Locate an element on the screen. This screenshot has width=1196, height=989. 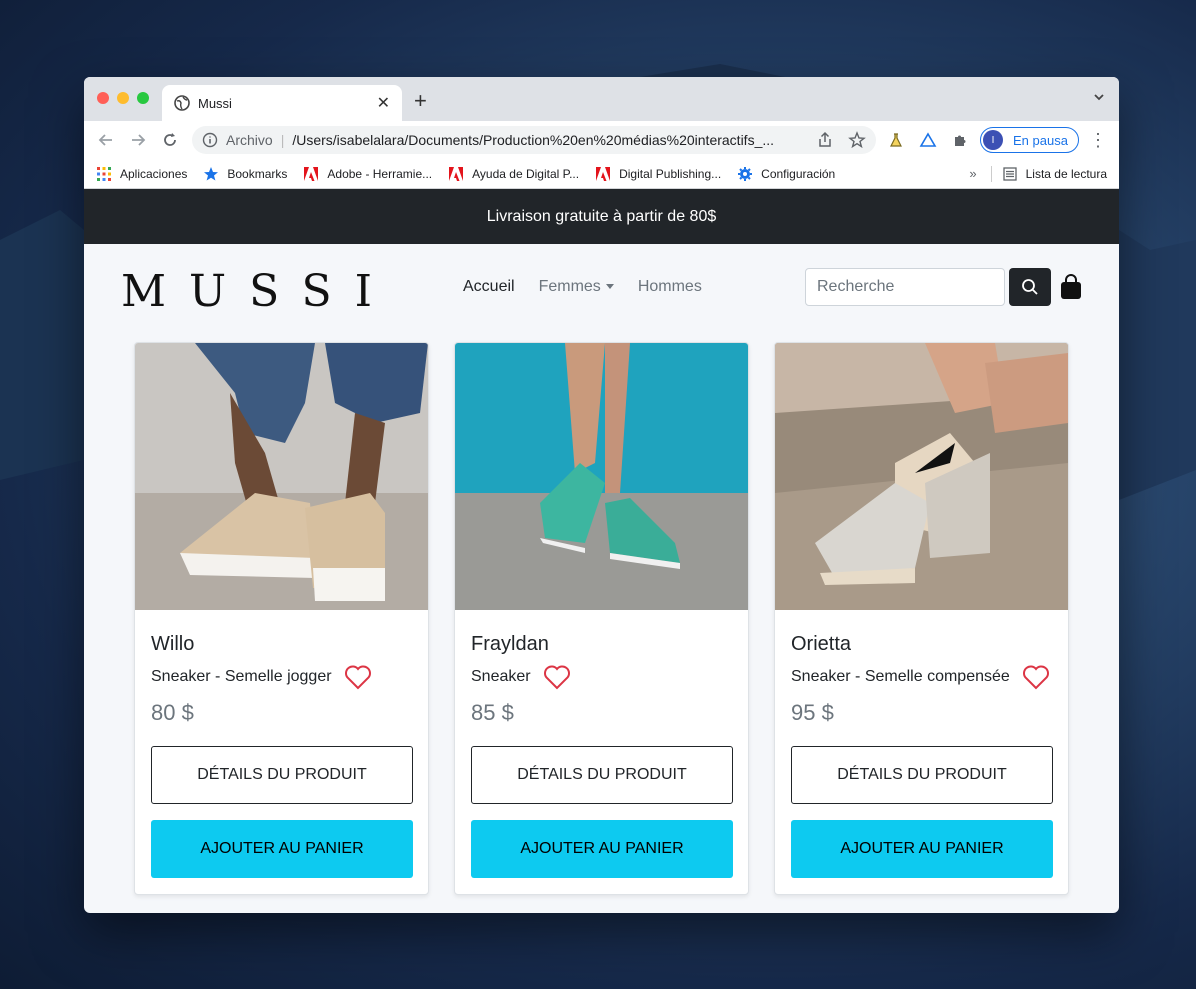
bookmark-label: Aplicaciones is located at coordinates (154, 173).